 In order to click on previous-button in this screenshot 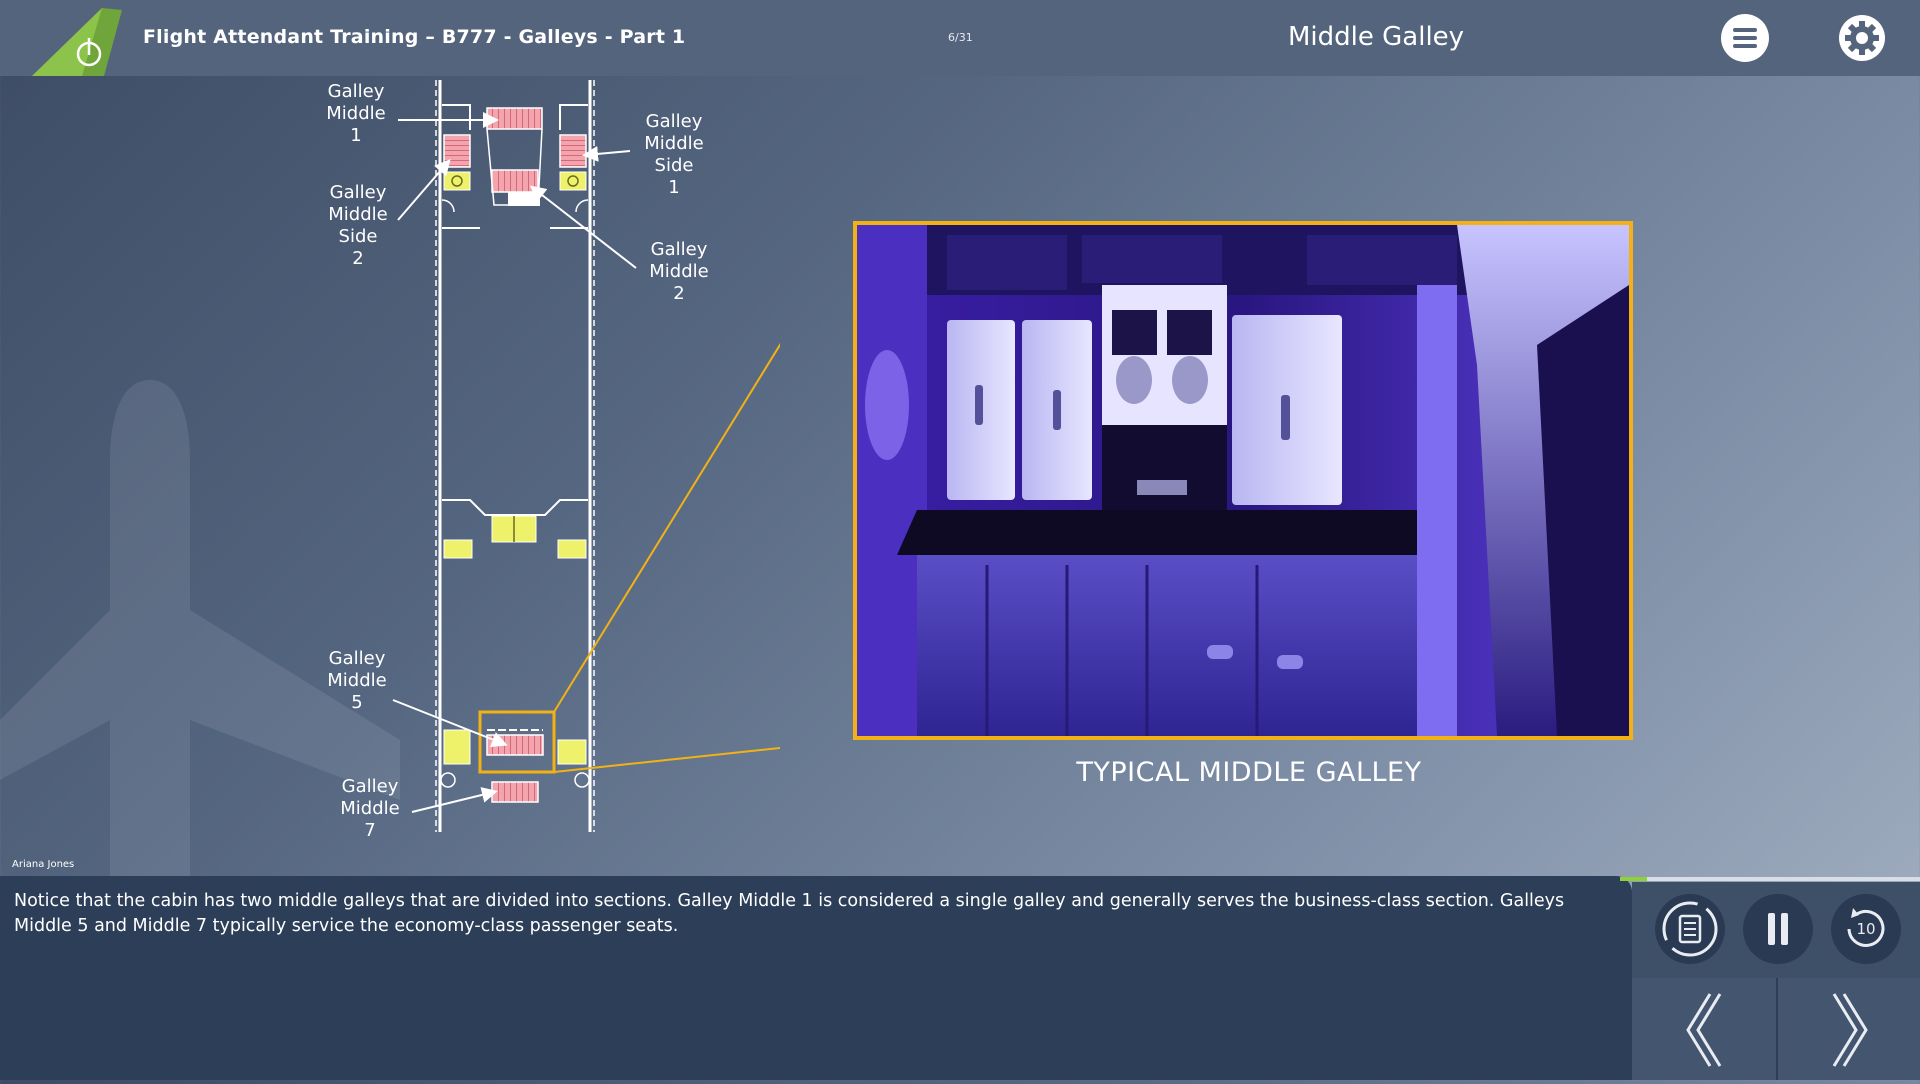, I will do `click(1704, 1029)`.